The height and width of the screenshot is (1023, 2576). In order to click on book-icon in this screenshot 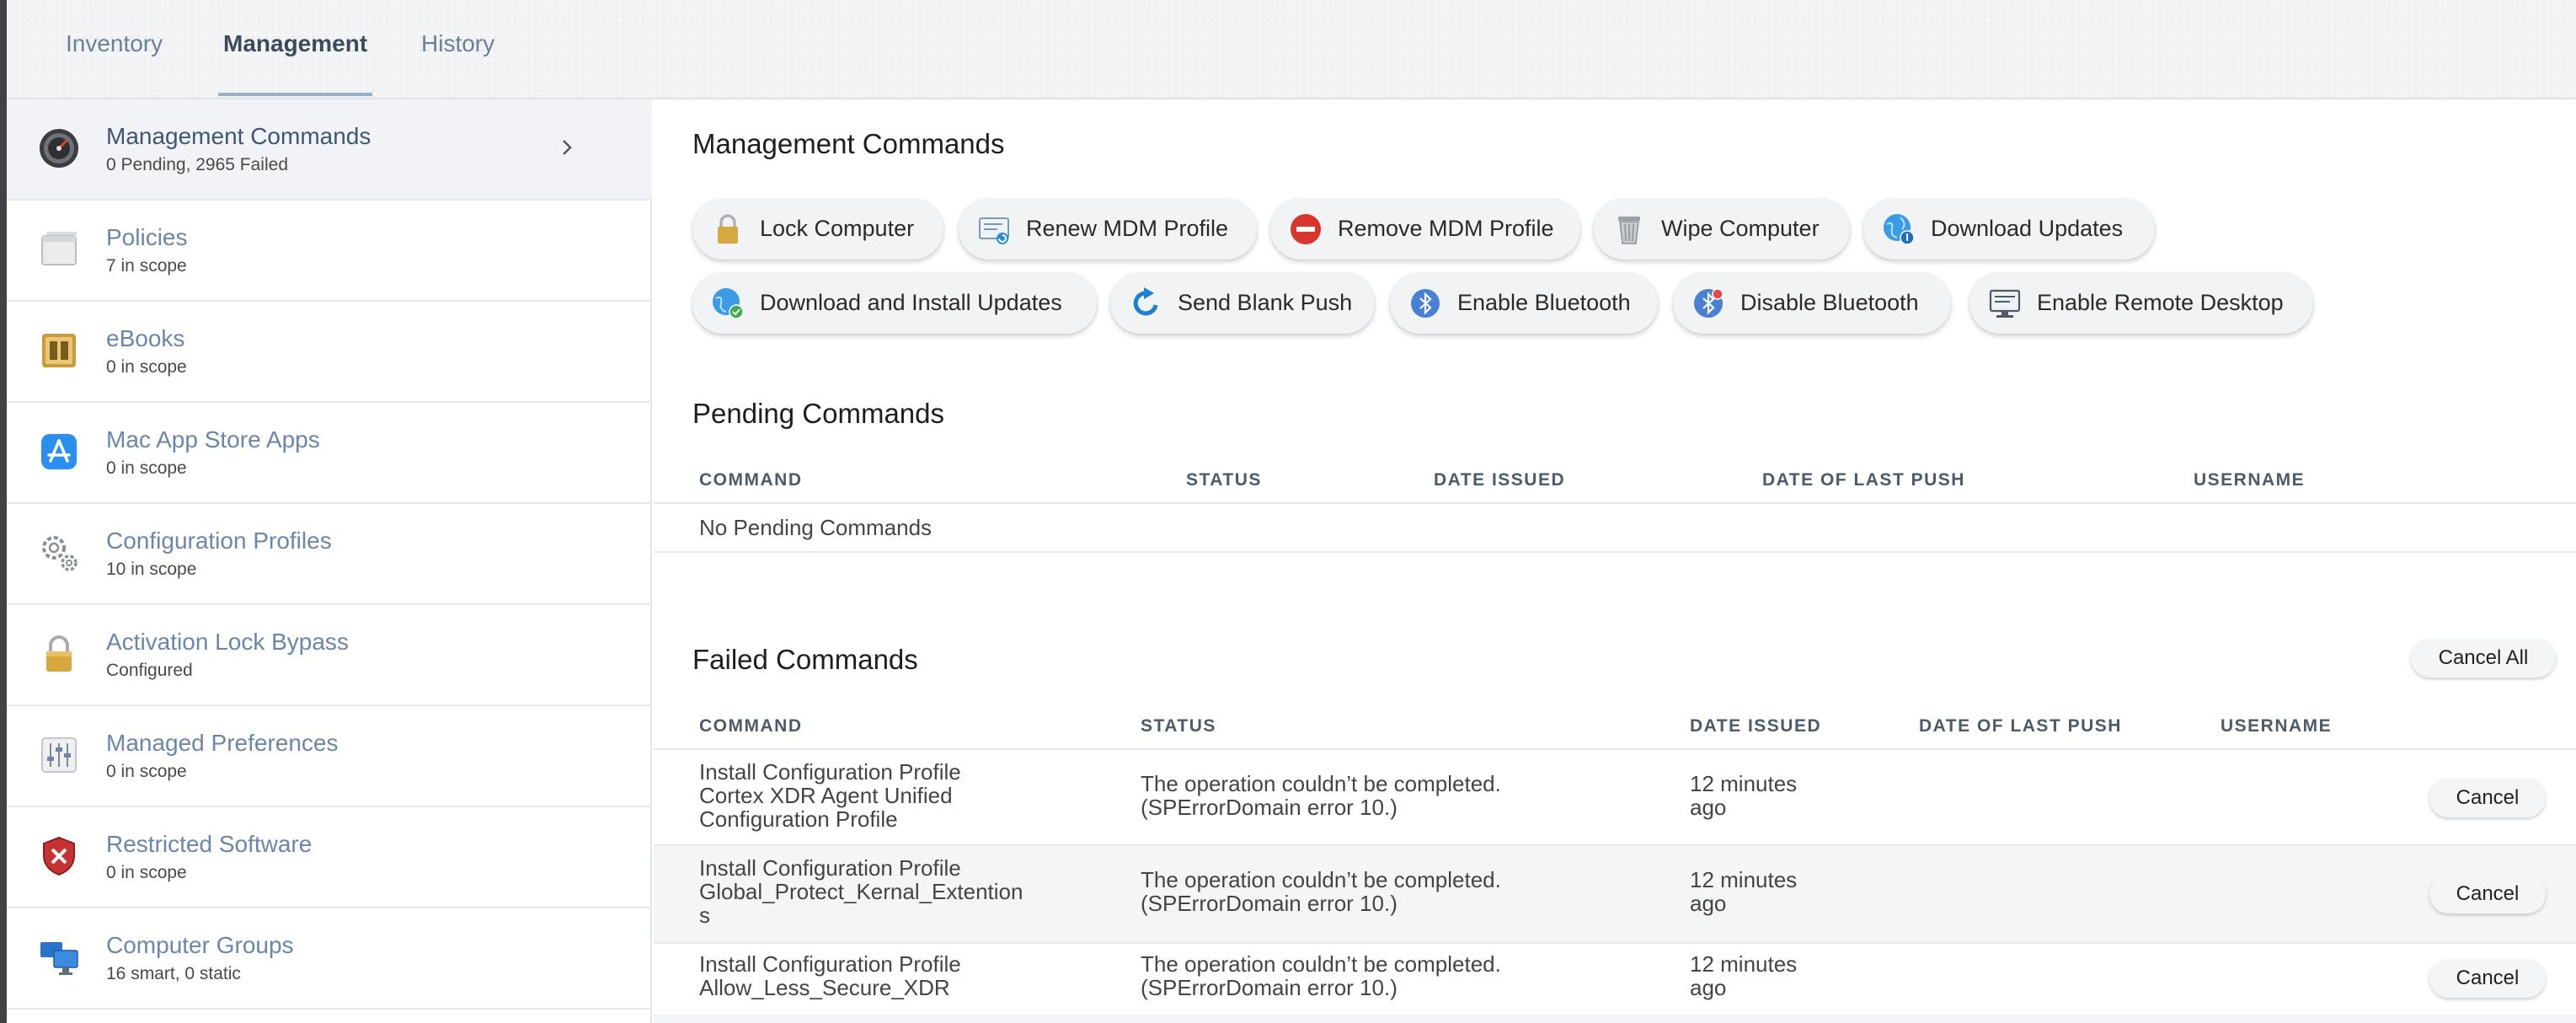, I will do `click(59, 350)`.